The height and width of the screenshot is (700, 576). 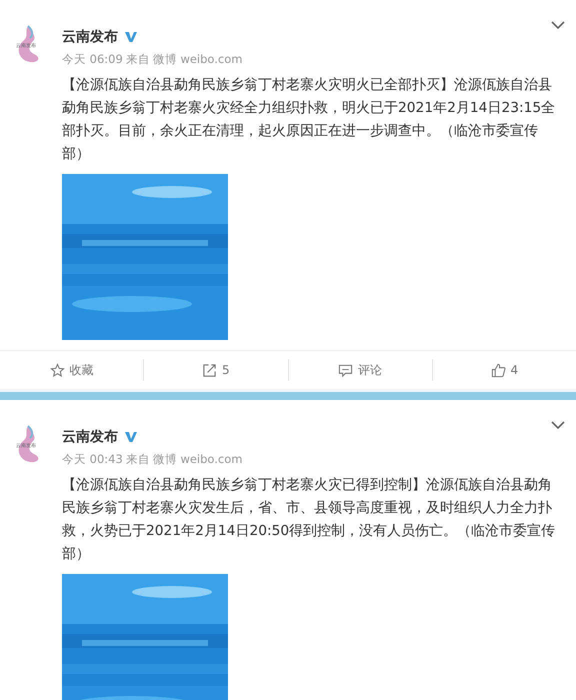 I want to click on share-icon, so click(x=210, y=370).